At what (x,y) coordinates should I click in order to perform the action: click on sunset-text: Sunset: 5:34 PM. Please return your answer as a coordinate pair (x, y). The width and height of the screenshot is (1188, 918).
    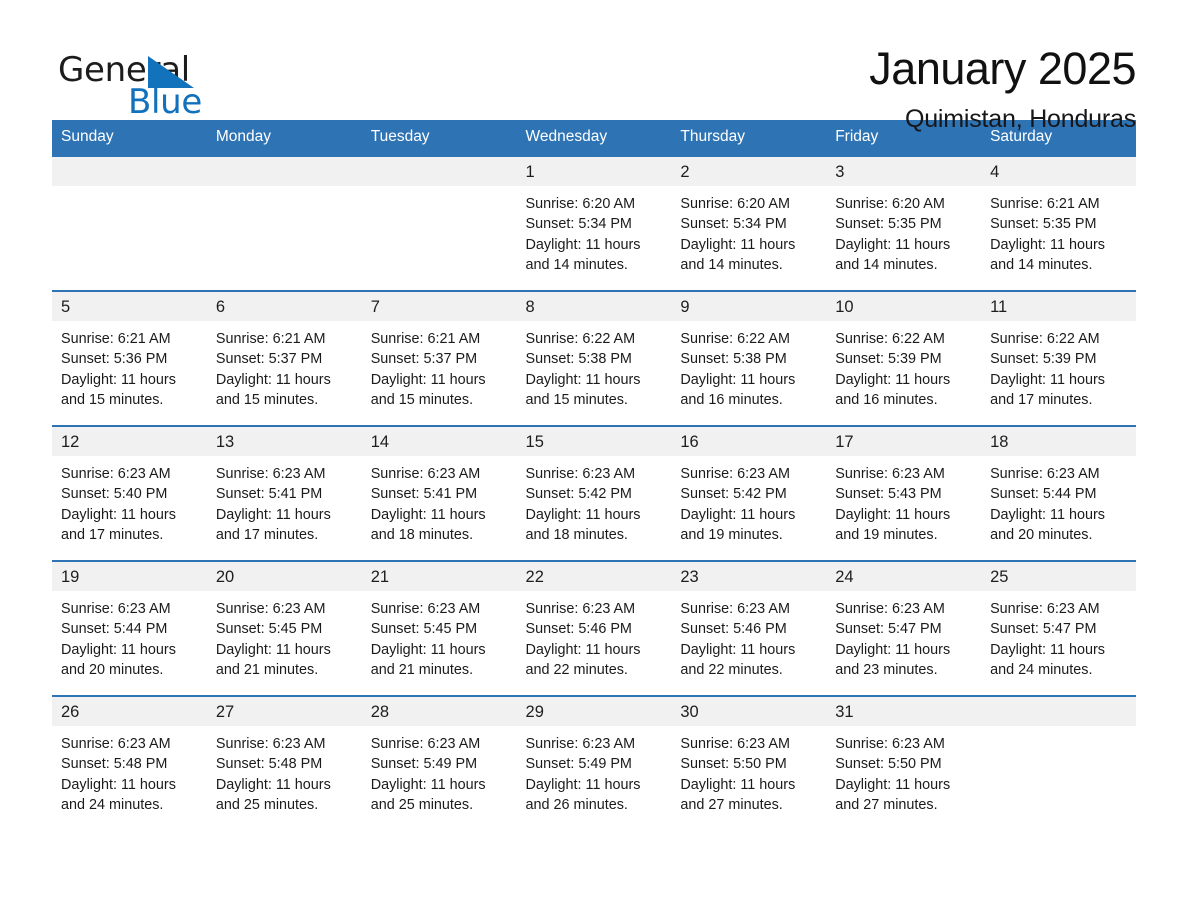
    Looking at the image, I should click on (578, 224).